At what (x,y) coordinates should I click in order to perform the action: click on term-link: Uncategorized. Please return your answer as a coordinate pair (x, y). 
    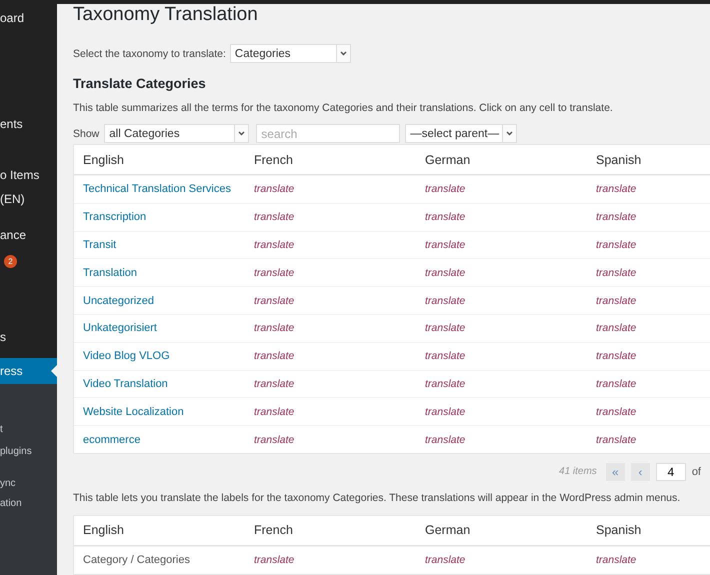
    Looking at the image, I should click on (118, 300).